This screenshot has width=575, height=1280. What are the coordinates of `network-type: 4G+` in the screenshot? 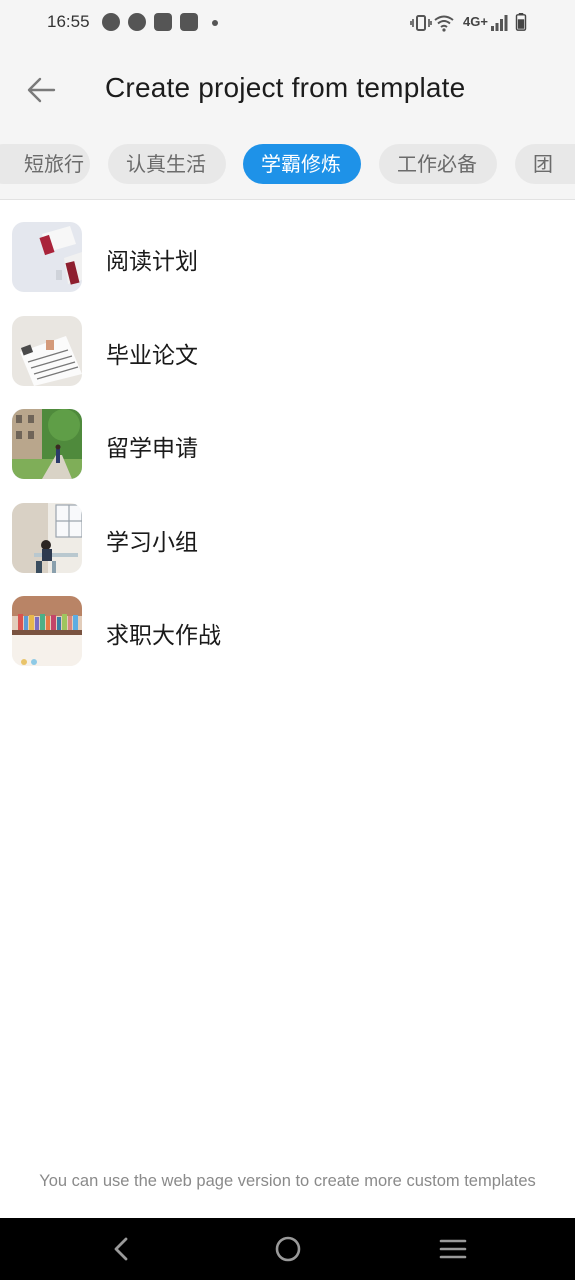 It's located at (475, 21).